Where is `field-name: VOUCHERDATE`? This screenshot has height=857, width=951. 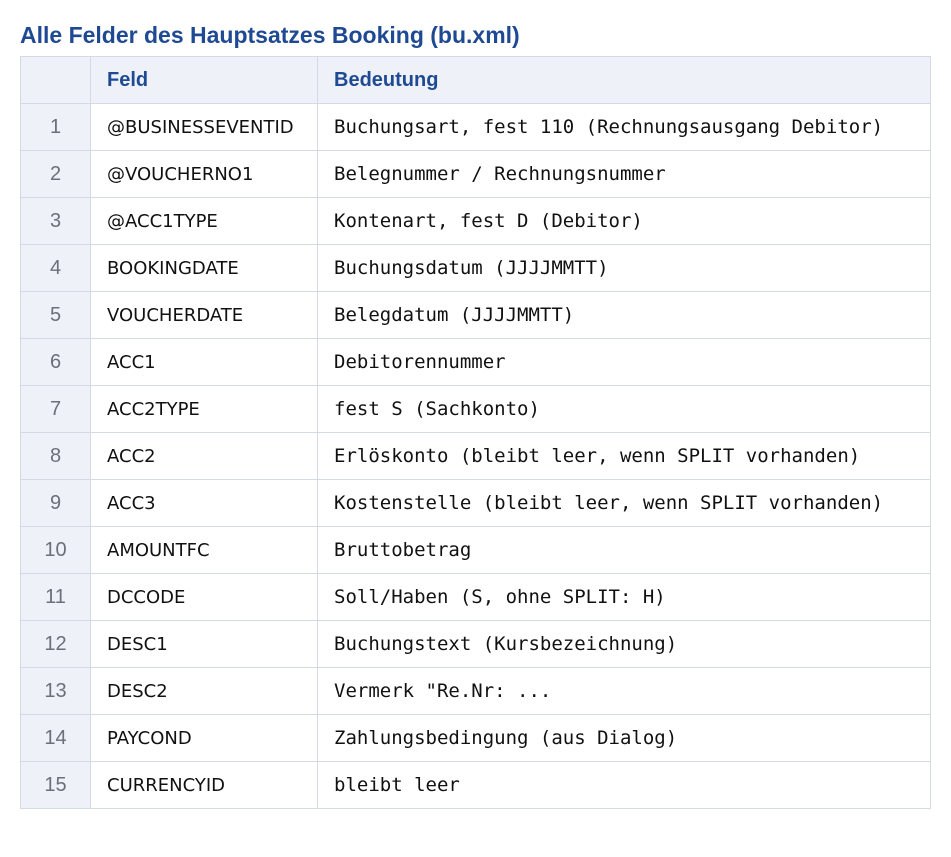 field-name: VOUCHERDATE is located at coordinates (204, 315).